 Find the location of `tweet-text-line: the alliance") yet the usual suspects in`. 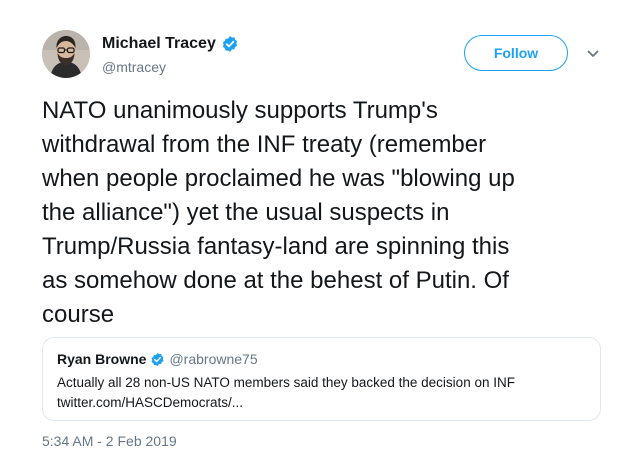

tweet-text-line: the alliance") yet the usual suspects in is located at coordinates (246, 212).